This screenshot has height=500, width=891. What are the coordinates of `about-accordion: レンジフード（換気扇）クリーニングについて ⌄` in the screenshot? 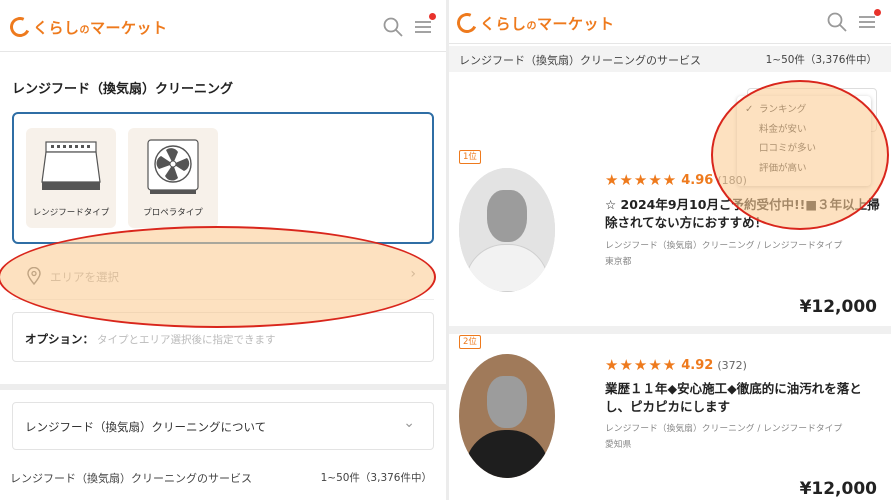 It's located at (223, 426).